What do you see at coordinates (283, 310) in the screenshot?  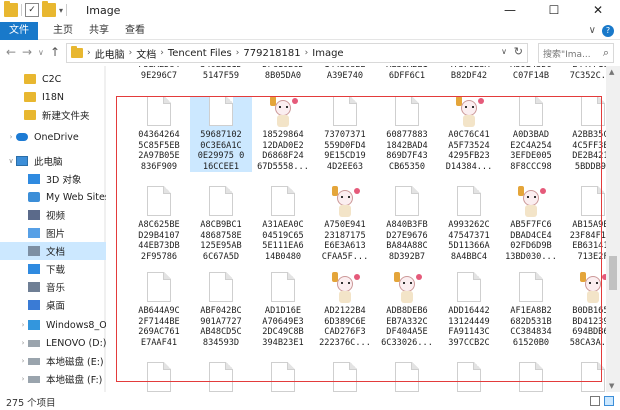 I see `file-tile: AD1D16E A70649E3 2DC49C8B 394B23E1` at bounding box center [283, 310].